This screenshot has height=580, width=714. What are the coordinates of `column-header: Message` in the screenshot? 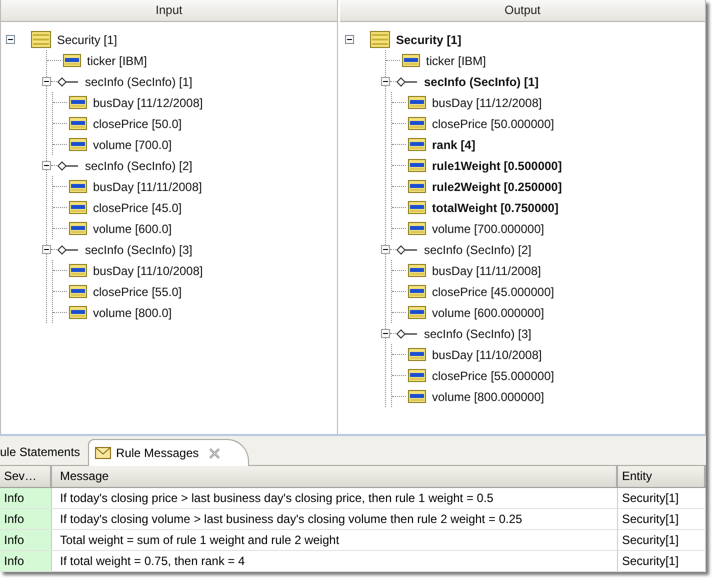 It's located at (335, 476).